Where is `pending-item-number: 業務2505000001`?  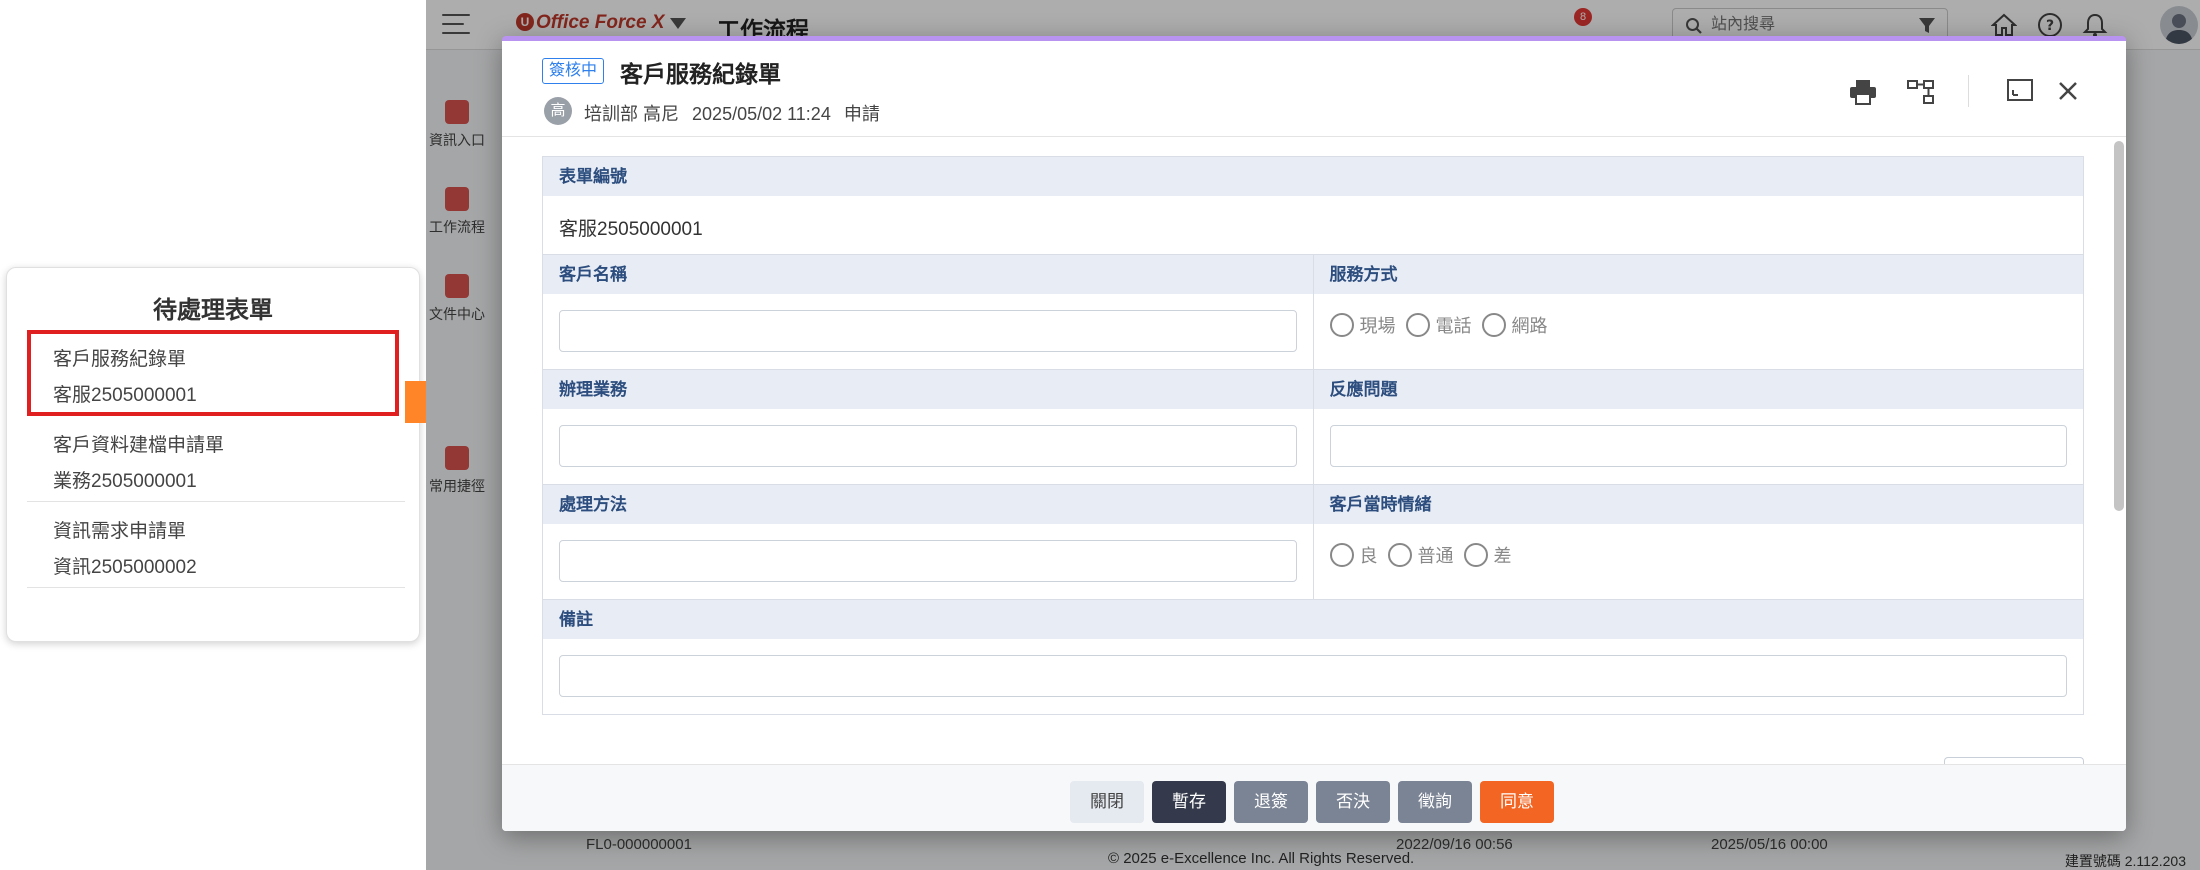
pending-item-number: 業務2505000001 is located at coordinates (125, 481).